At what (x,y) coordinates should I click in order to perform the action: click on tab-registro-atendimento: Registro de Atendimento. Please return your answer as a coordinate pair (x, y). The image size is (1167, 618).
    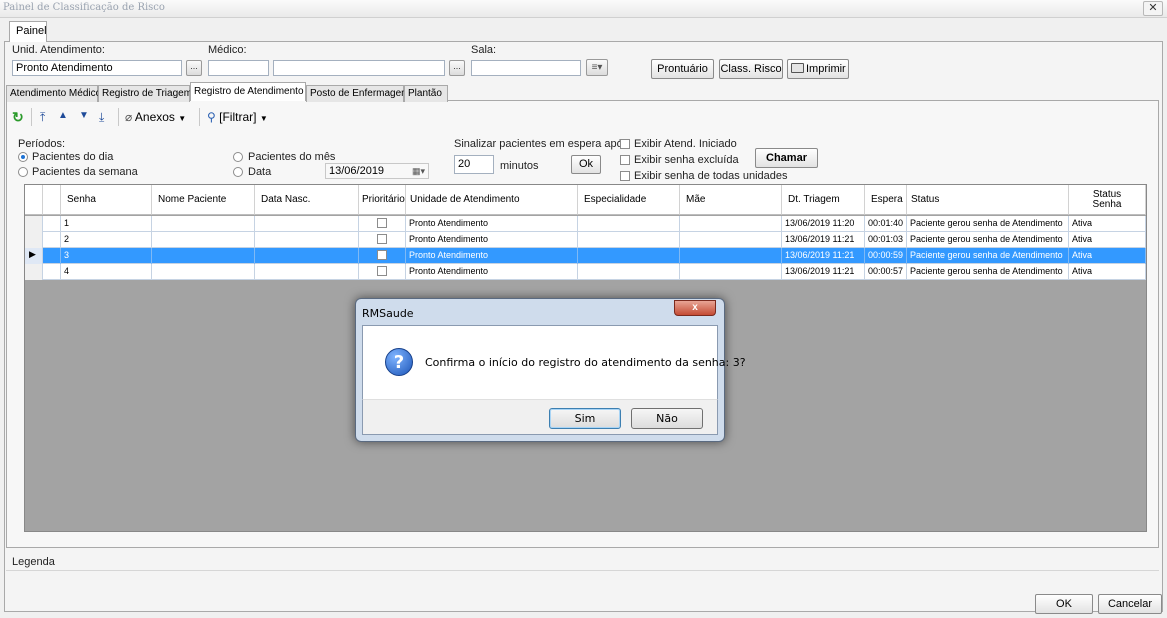
    Looking at the image, I should click on (248, 91).